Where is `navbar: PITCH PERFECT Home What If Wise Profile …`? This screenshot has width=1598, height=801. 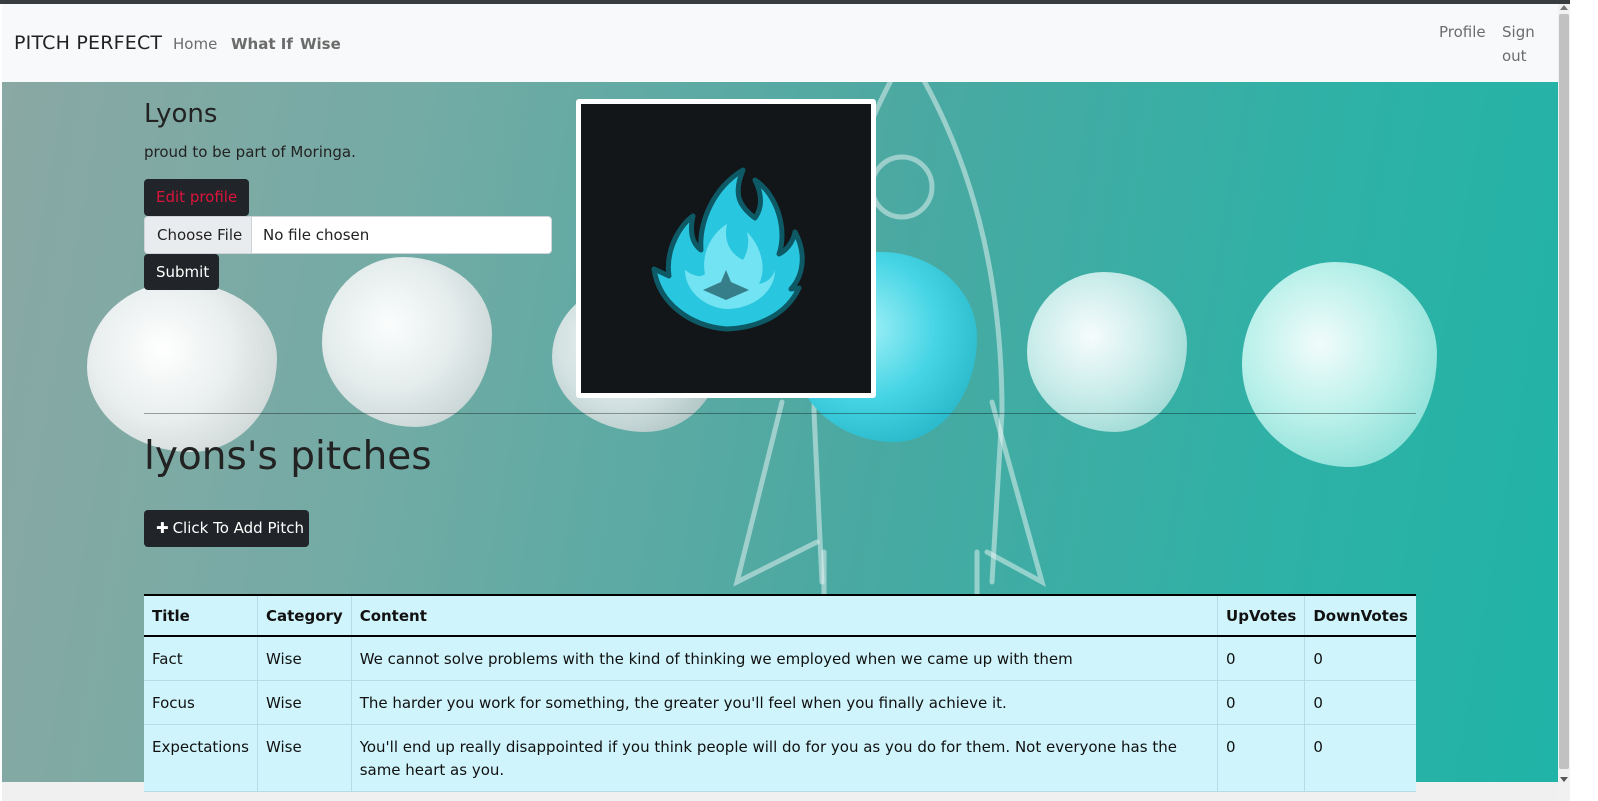
navbar: PITCH PERFECT Home What If Wise Profile … is located at coordinates (780, 43).